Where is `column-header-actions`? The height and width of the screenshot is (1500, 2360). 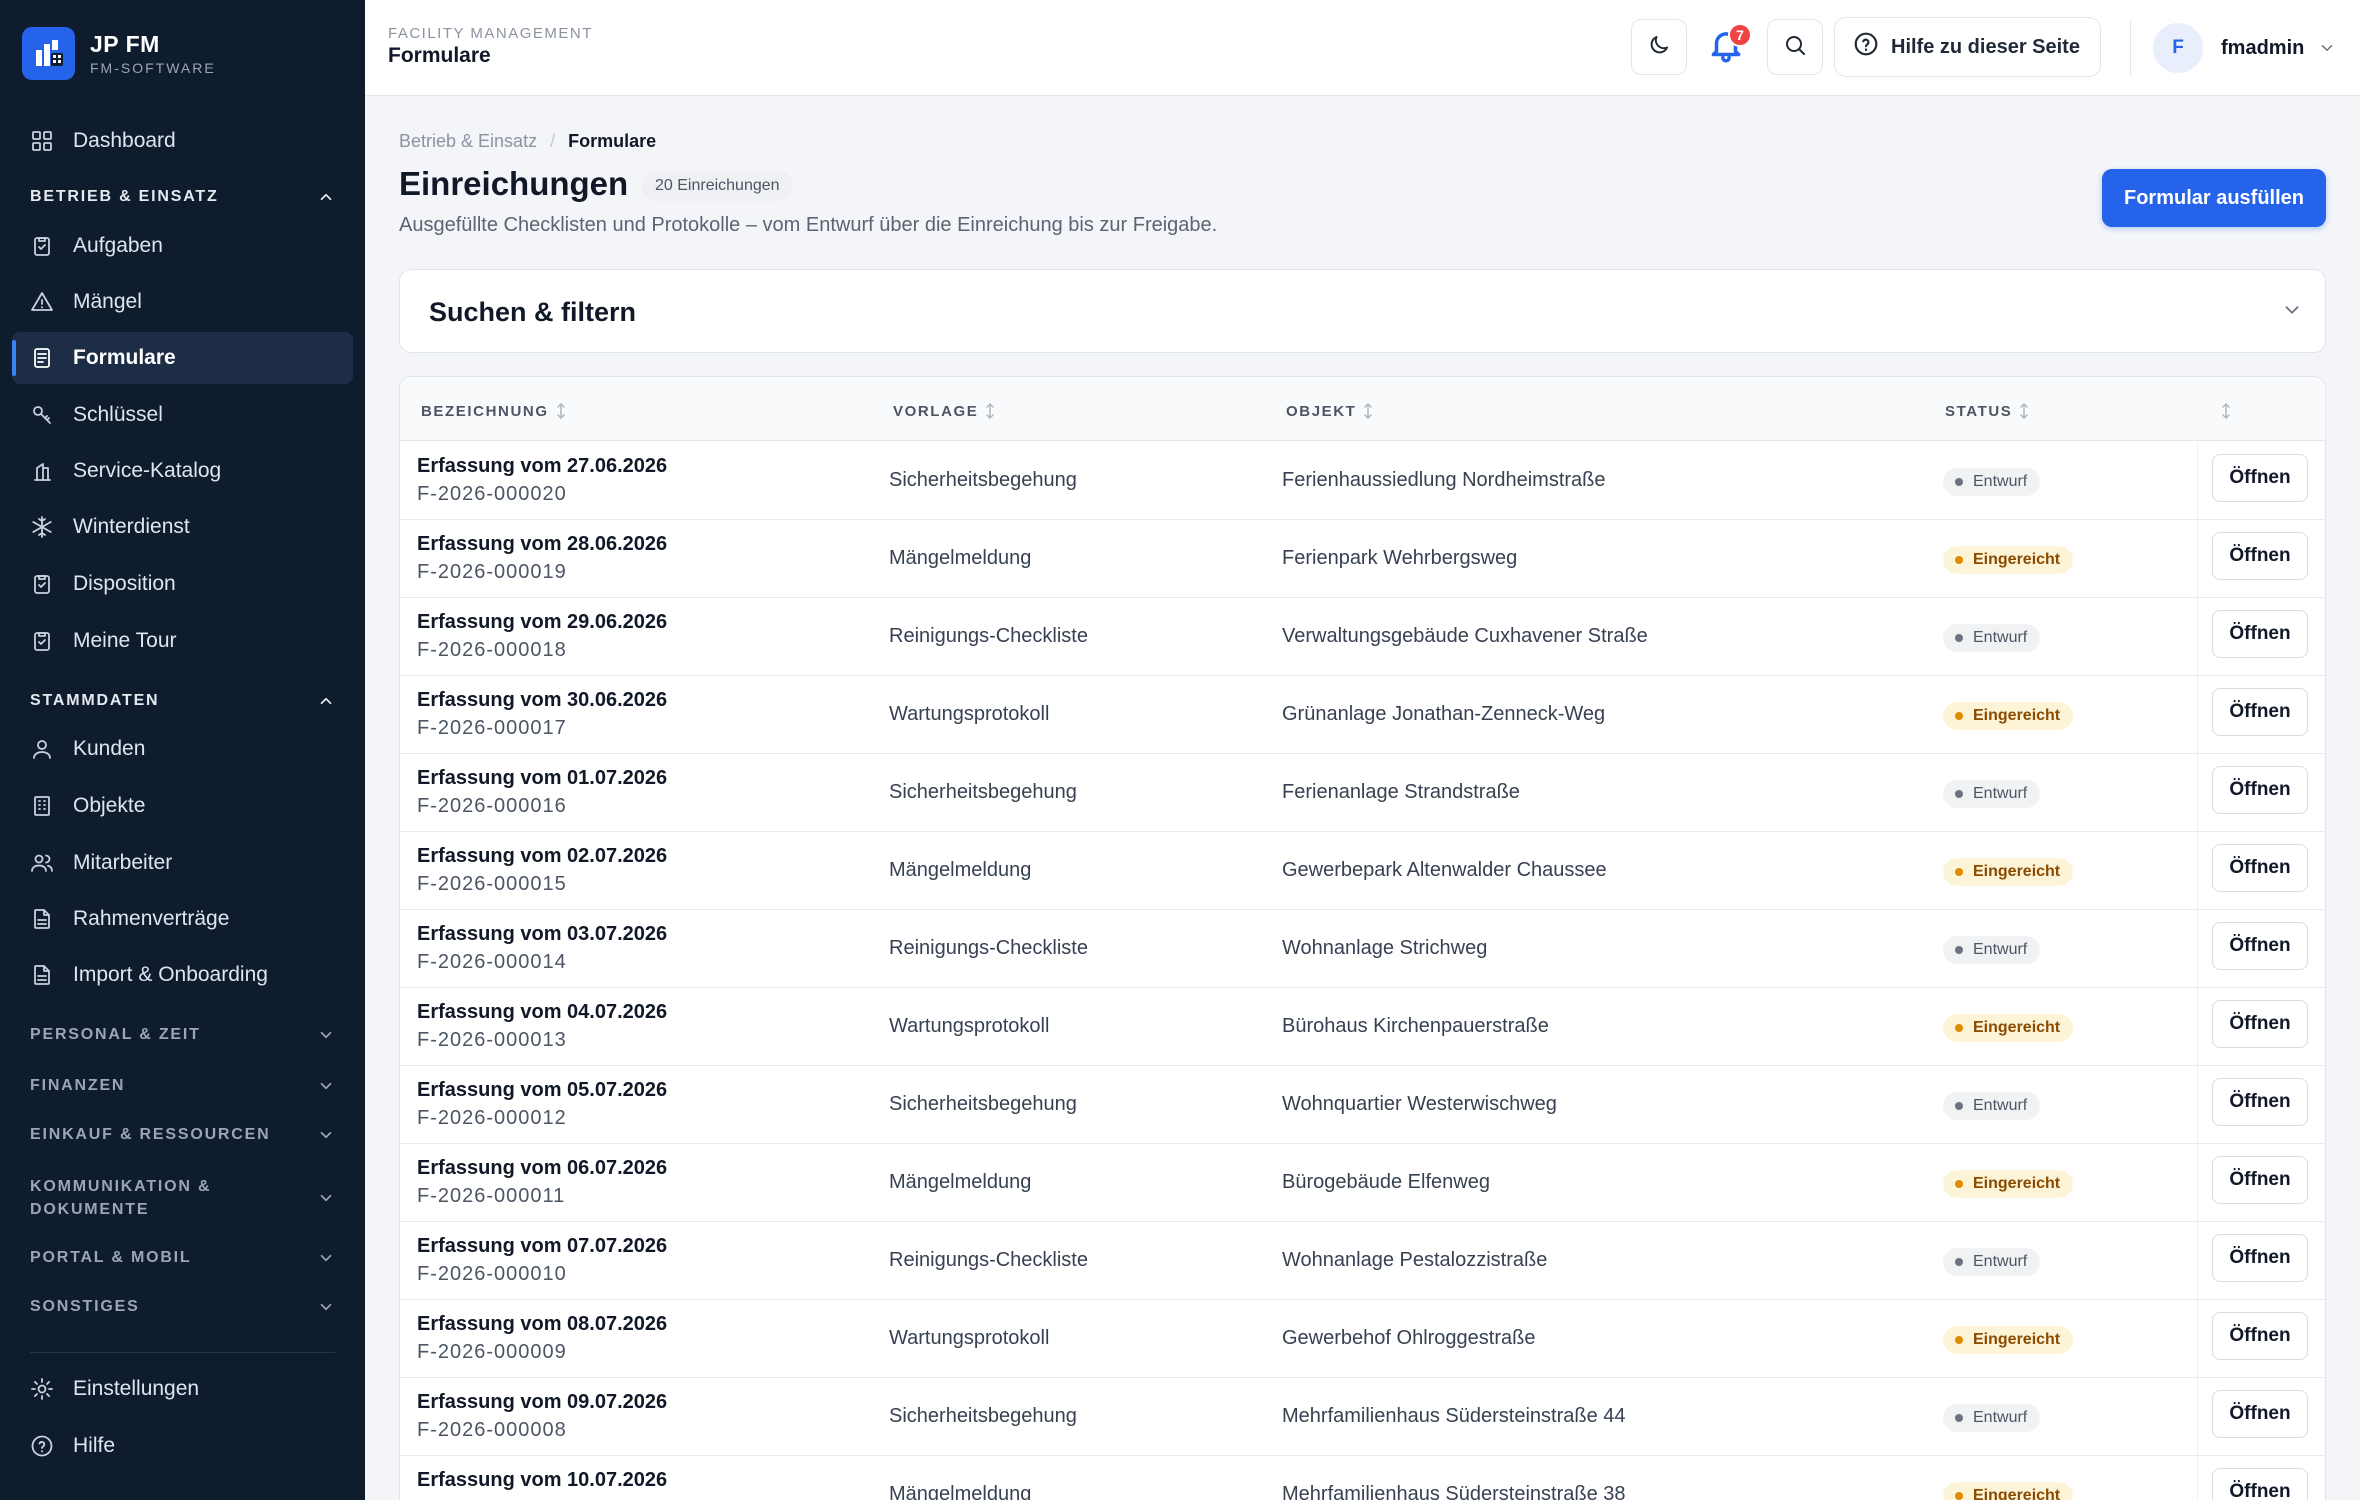
column-header-actions is located at coordinates (2223, 411).